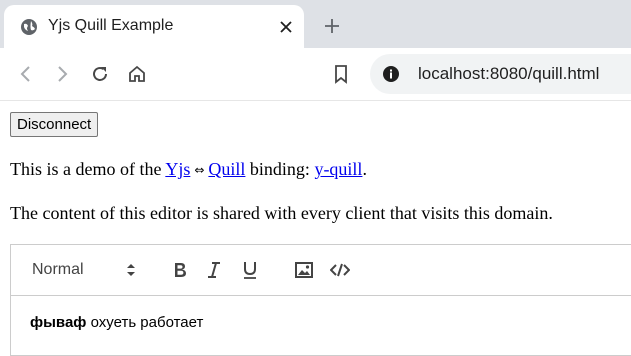 This screenshot has width=631, height=356. I want to click on underline-icon, so click(250, 270).